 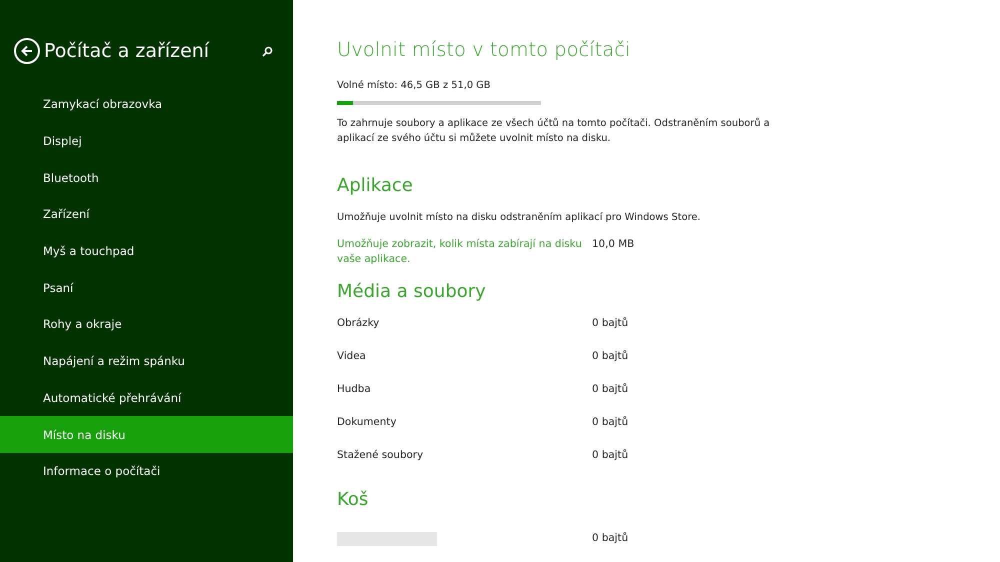 I want to click on sidebar-item: Informace o počítači, so click(x=146, y=471).